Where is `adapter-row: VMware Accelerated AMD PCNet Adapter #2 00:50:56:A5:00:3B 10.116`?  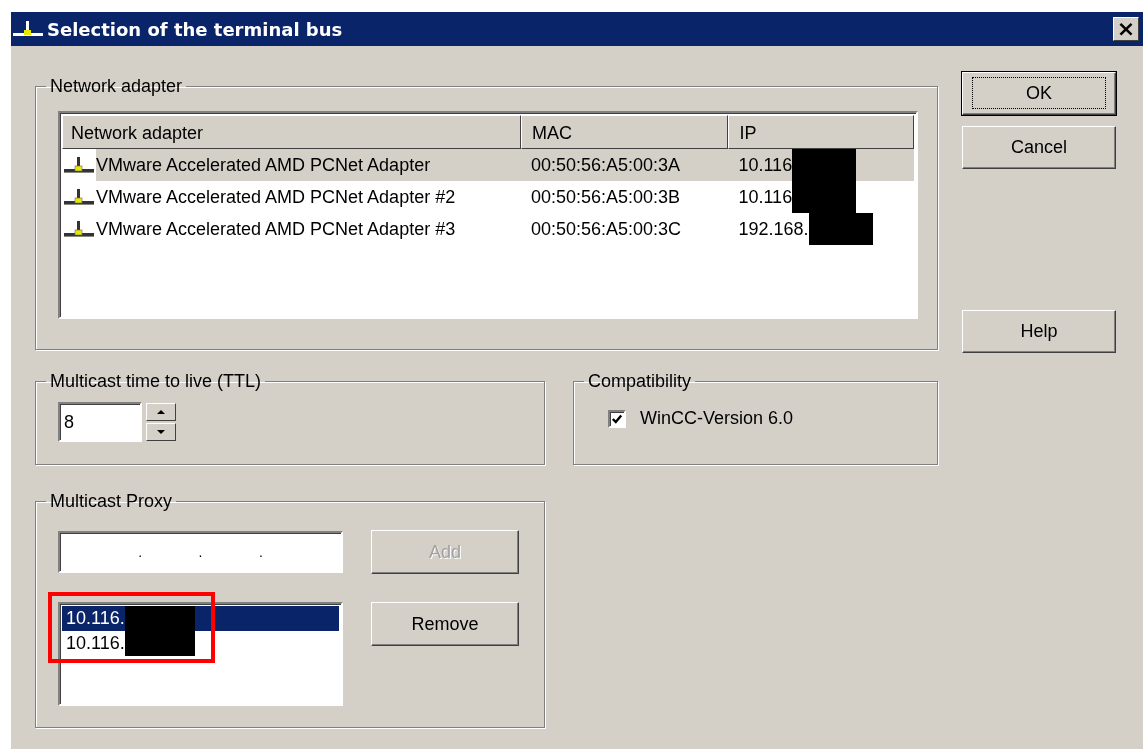
adapter-row: VMware Accelerated AMD PCNet Adapter #2 00:50:56:A5:00:3B 10.116 is located at coordinates (488, 197).